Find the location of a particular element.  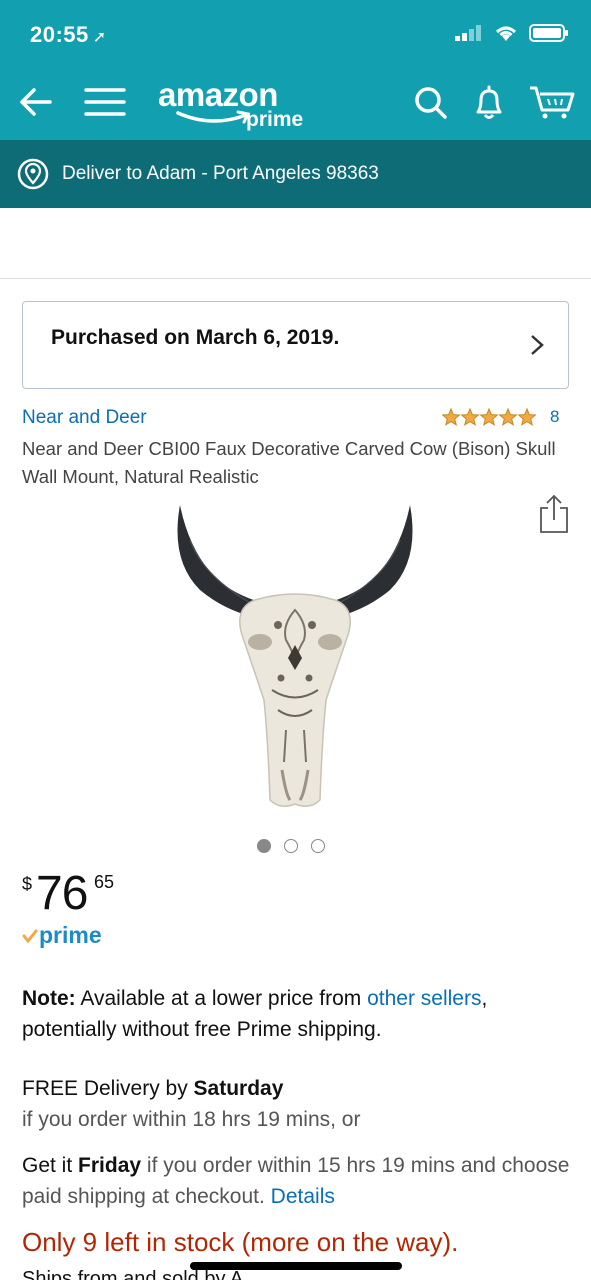

brand-link: Near and Deer is located at coordinates (84, 418).